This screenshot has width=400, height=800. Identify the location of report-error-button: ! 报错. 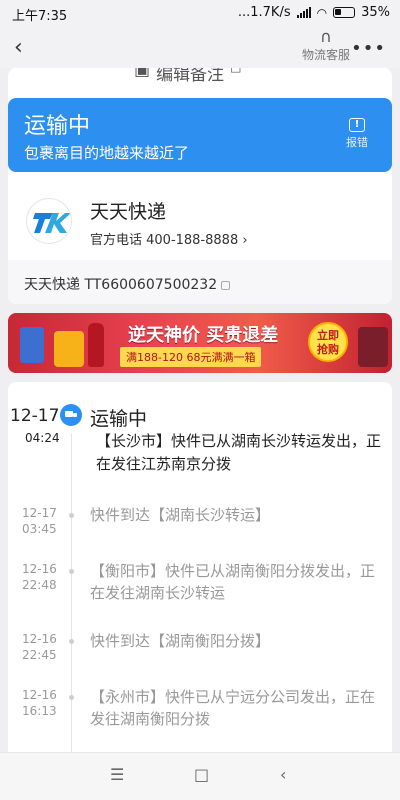
(357, 134).